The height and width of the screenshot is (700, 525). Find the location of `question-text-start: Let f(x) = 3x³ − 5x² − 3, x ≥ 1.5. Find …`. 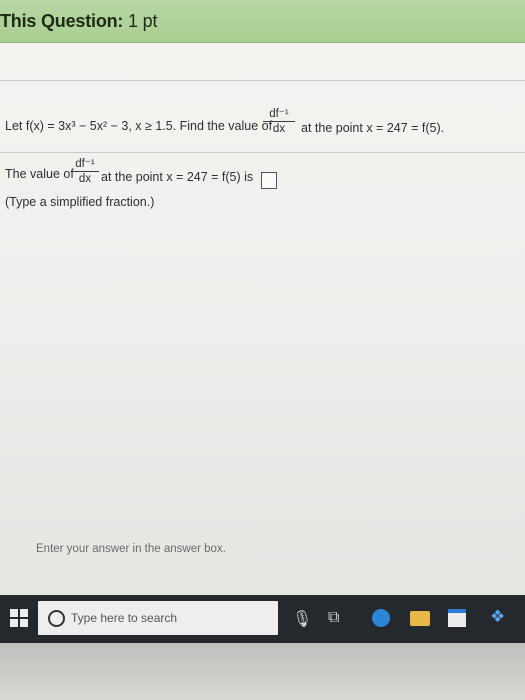

question-text-start: Let f(x) = 3x³ − 5x² − 3, x ≥ 1.5. Find … is located at coordinates (139, 126).